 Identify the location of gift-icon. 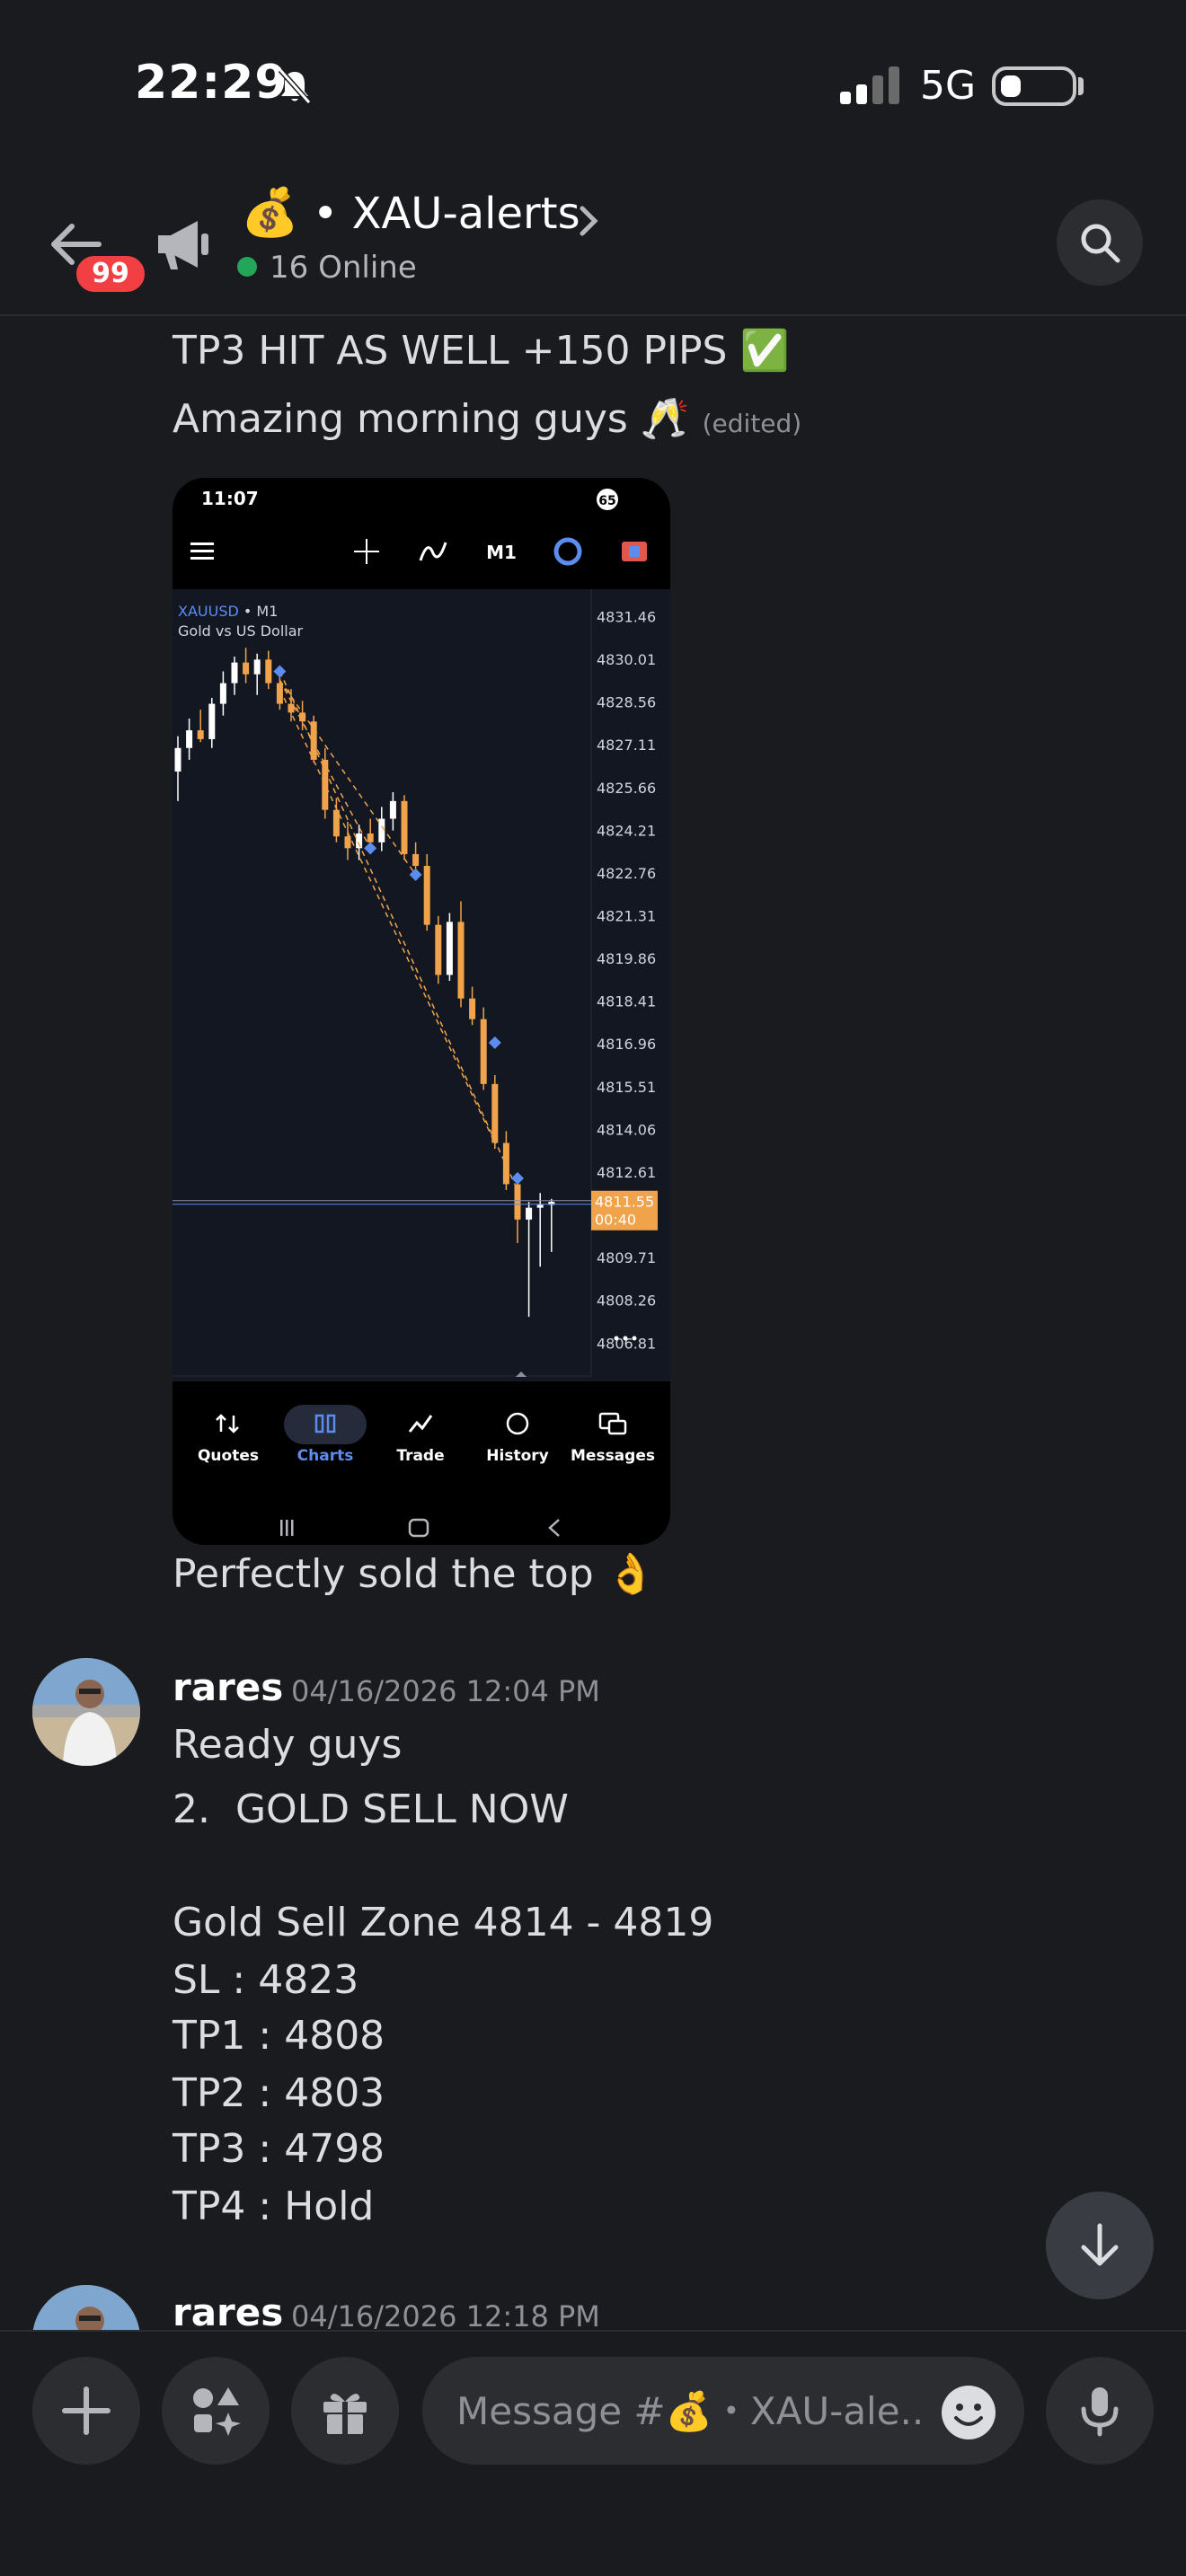
(345, 2414).